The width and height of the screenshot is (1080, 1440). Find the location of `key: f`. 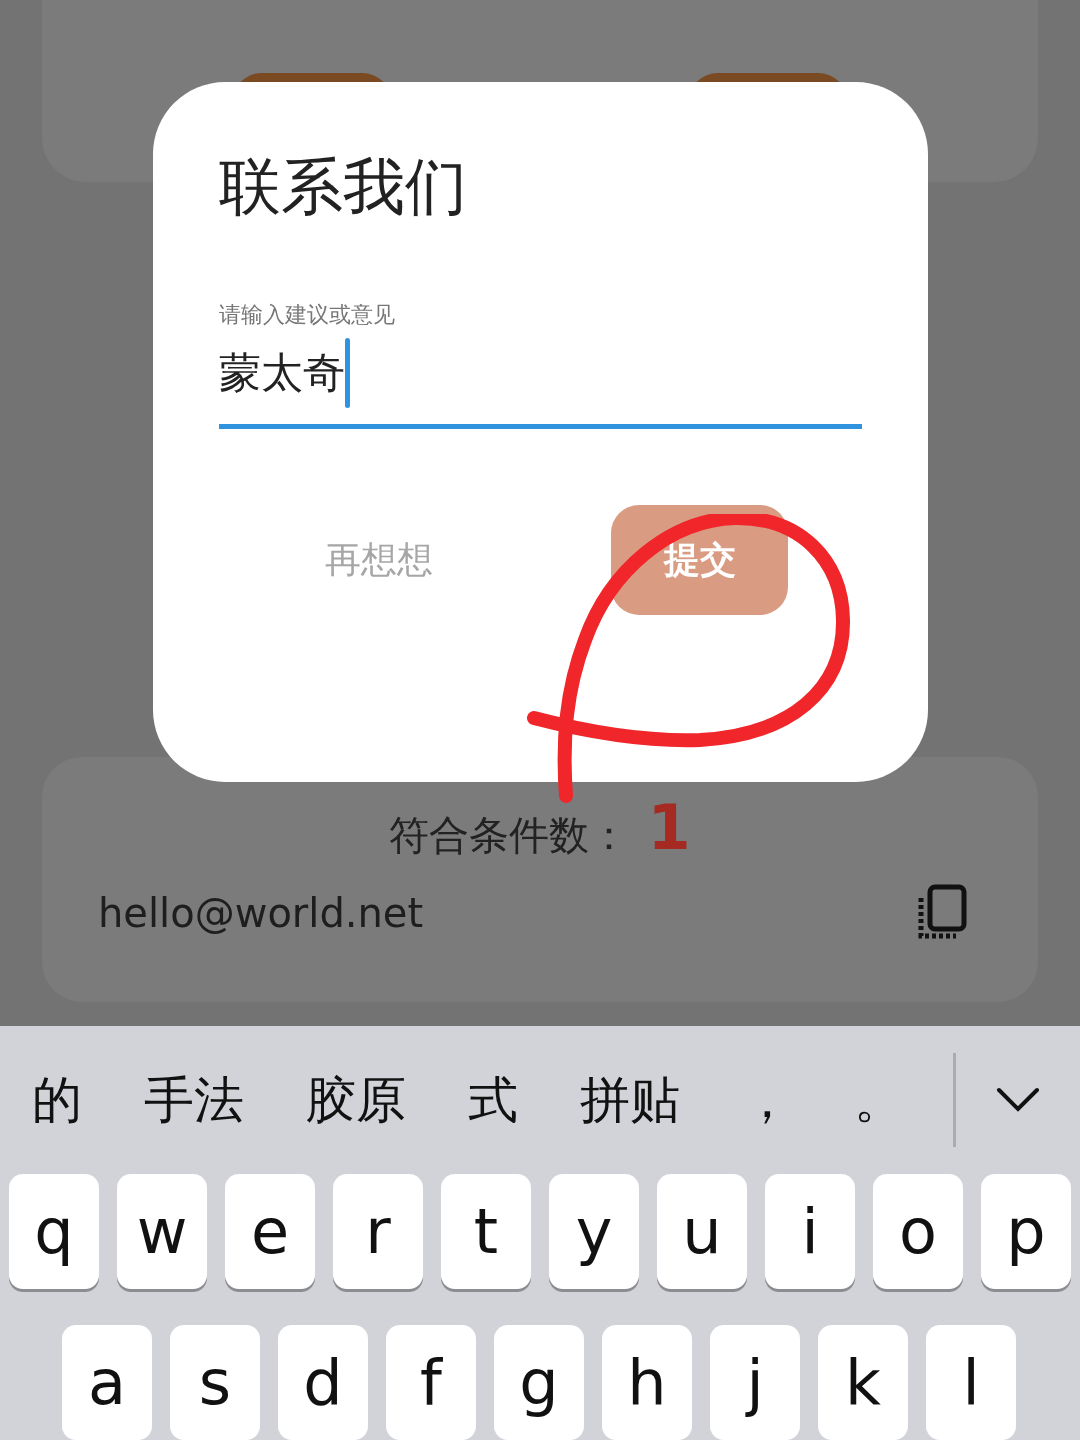

key: f is located at coordinates (431, 1382).